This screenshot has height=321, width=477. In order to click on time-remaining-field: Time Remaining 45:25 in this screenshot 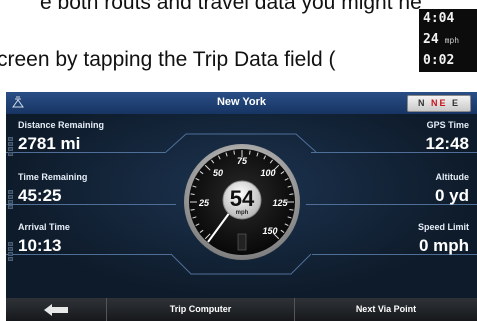, I will do `click(52, 189)`.